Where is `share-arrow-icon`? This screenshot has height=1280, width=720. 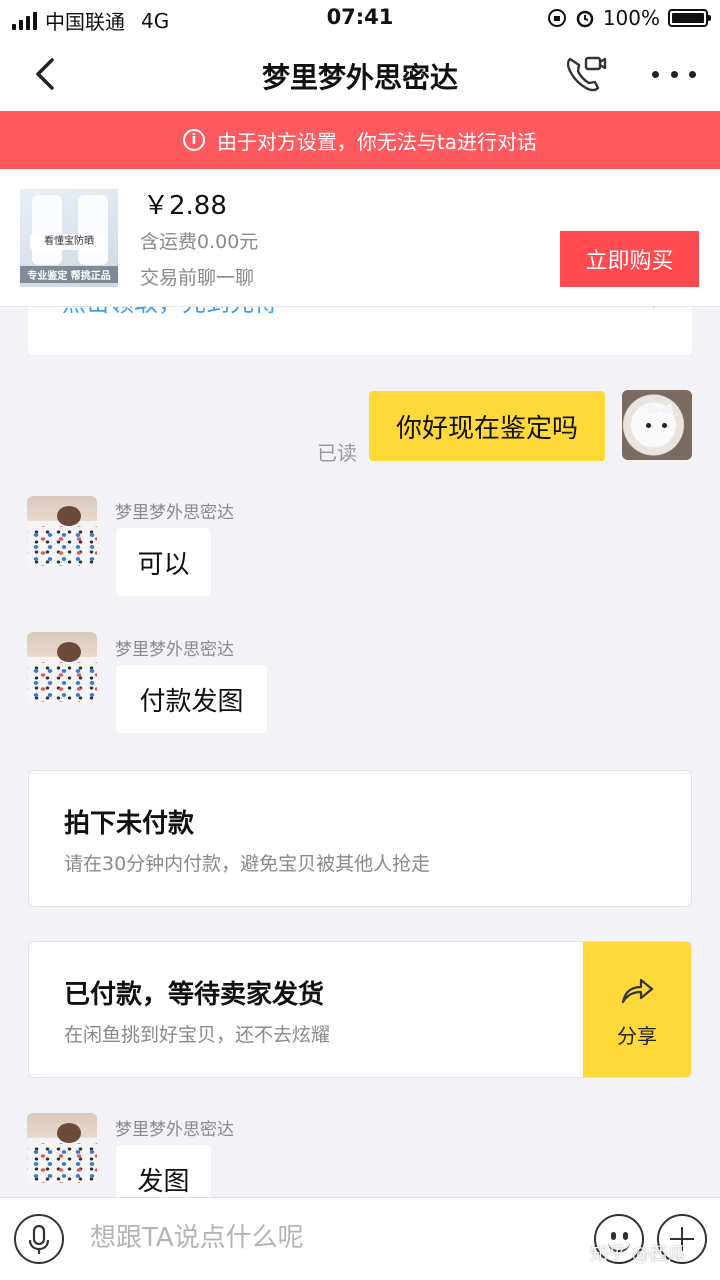
share-arrow-icon is located at coordinates (637, 991).